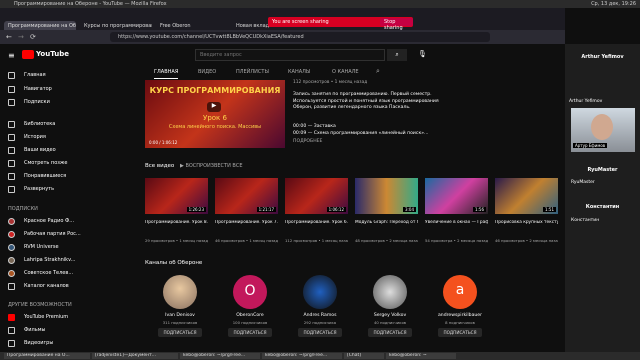 The image size is (640, 360). Describe the element at coordinates (299, 72) in the screenshot. I see `tab-channels: КАНАЛЫ` at that location.